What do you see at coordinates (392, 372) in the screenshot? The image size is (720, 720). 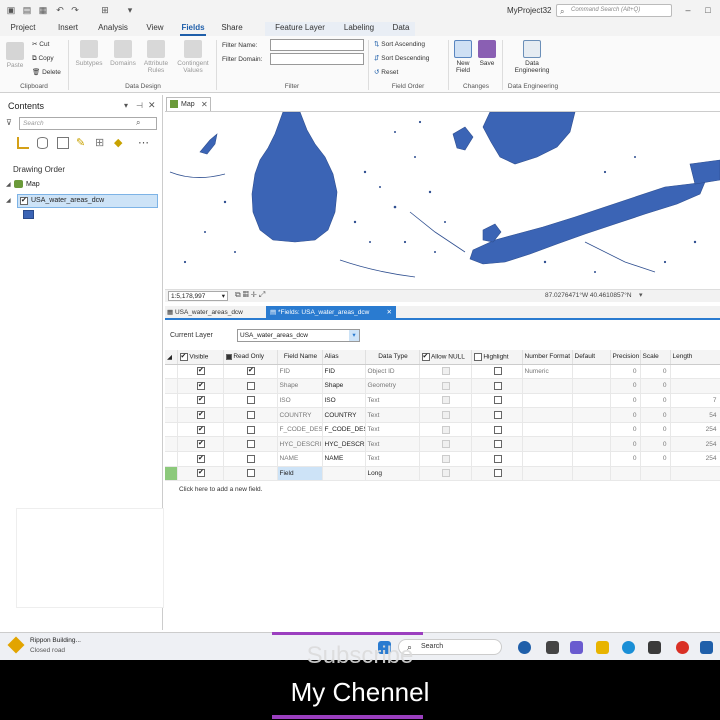 I see `data-type-cell: Object ID` at bounding box center [392, 372].